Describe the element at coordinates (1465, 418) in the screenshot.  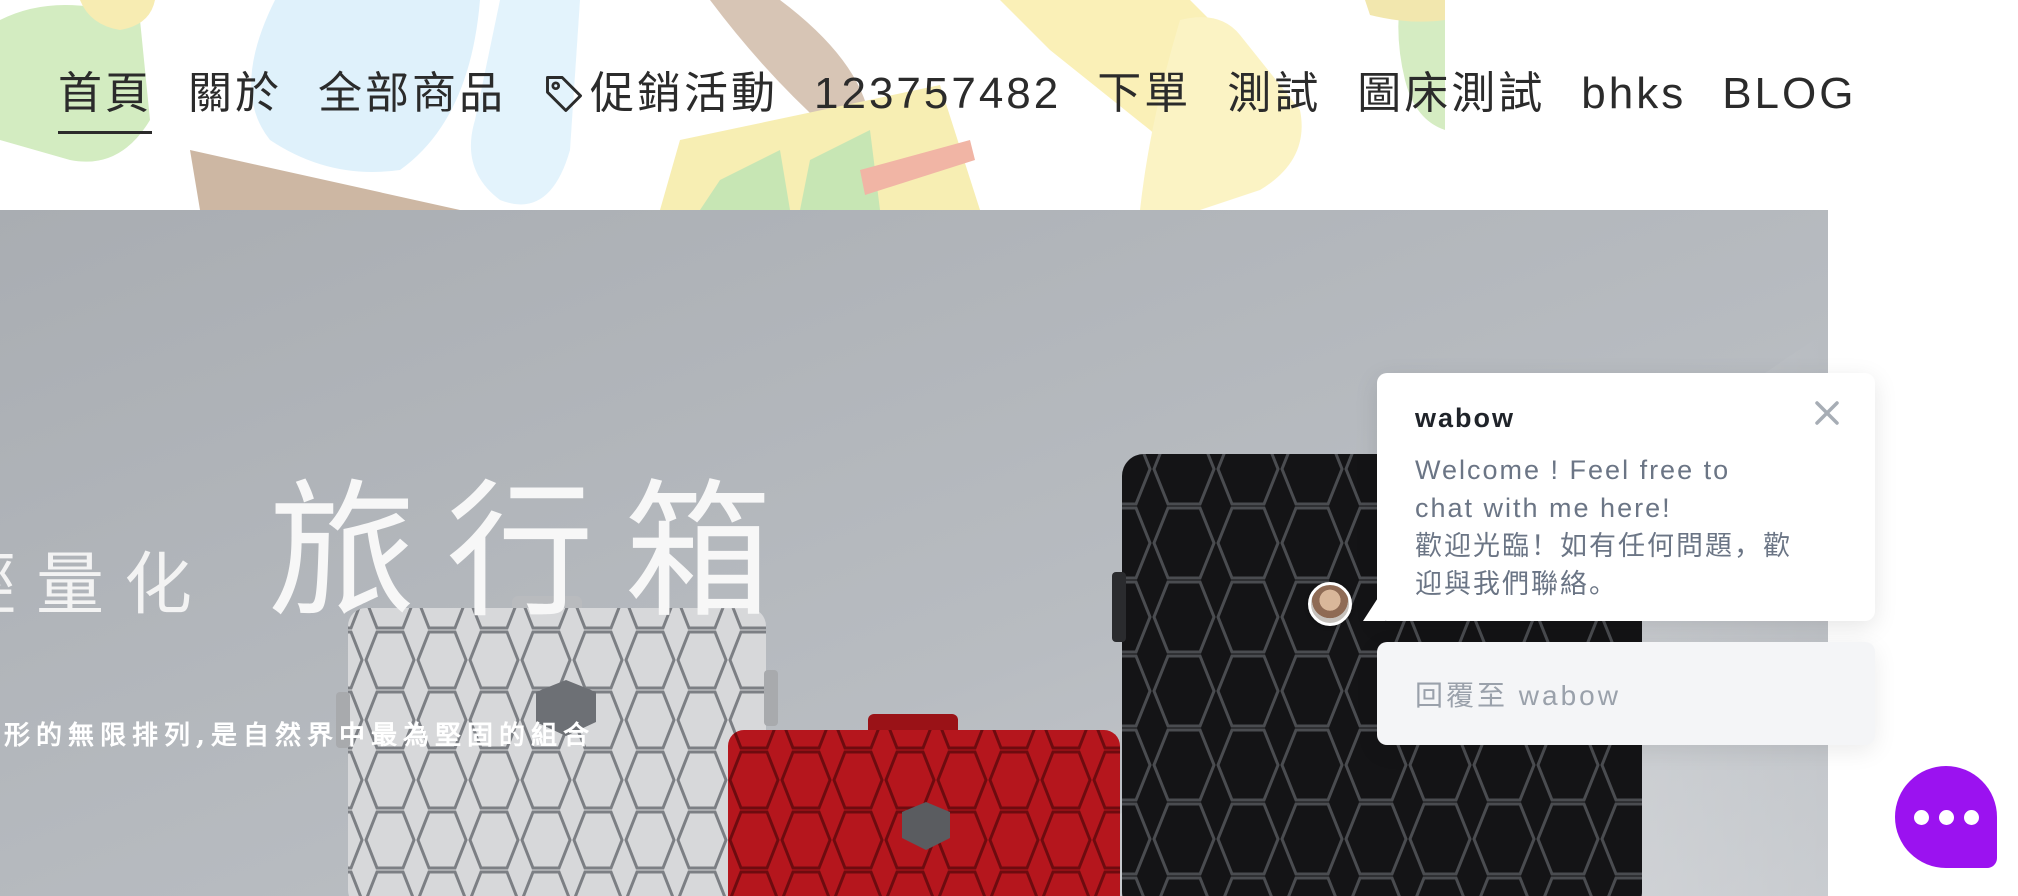
I see `chat-agent-name: wabow` at that location.